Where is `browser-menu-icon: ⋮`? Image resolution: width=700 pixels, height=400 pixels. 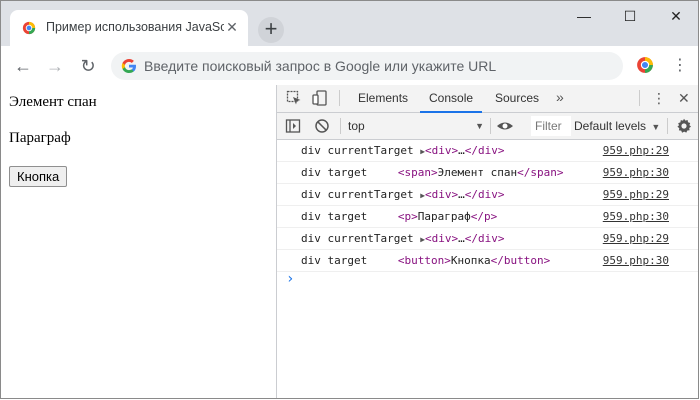 browser-menu-icon: ⋮ is located at coordinates (680, 66).